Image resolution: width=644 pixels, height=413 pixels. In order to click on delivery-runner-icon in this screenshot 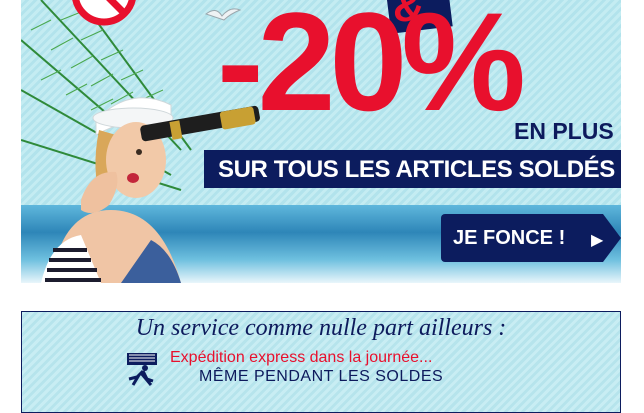, I will do `click(142, 369)`.